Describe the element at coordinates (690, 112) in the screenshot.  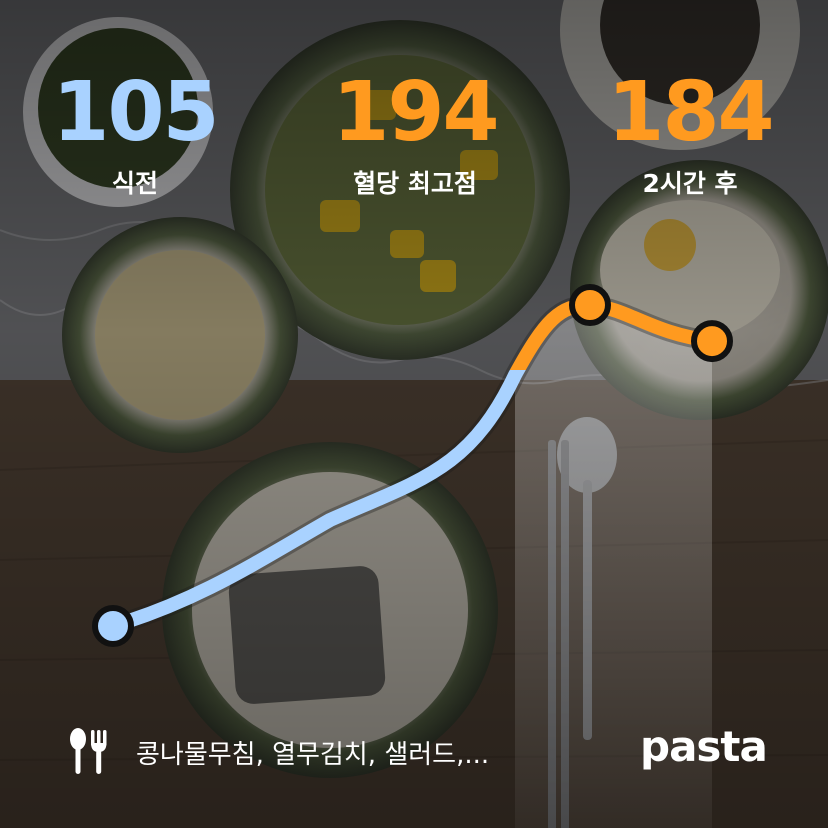
I see `two-hours-after-value: 184` at that location.